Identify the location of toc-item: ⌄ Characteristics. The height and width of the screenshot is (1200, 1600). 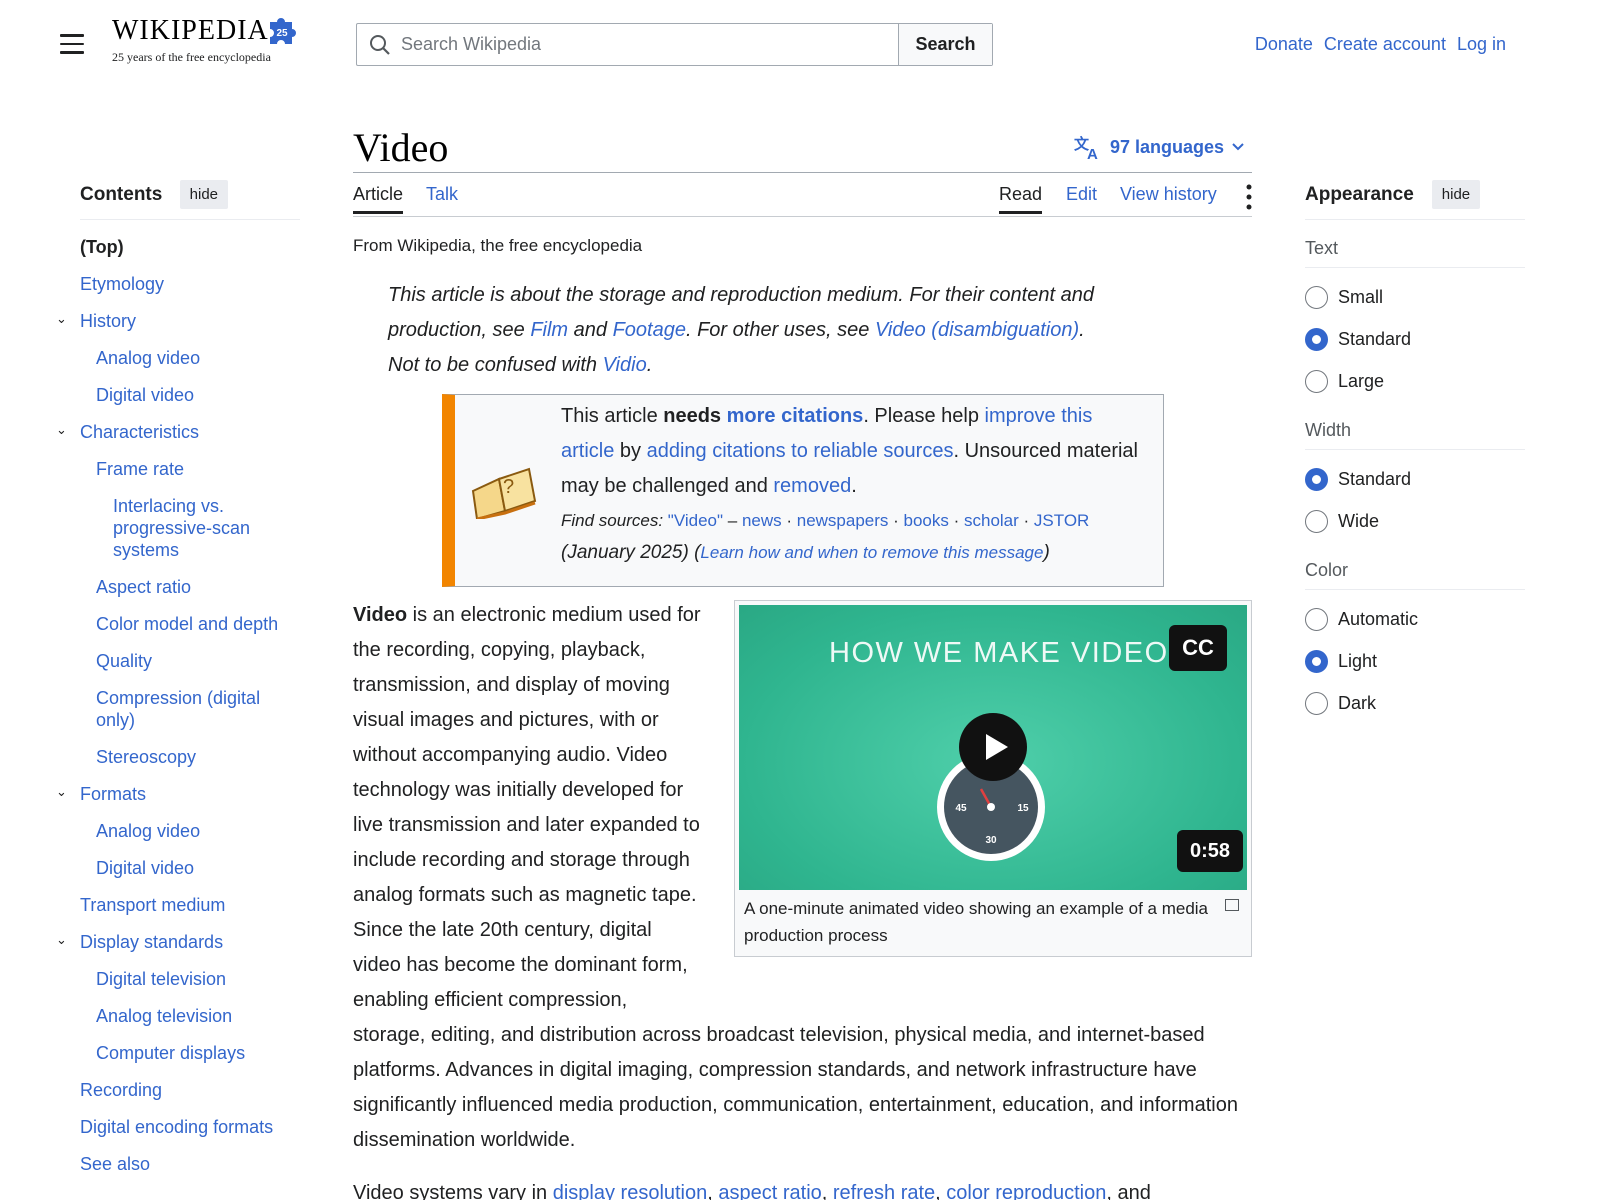
(178, 432).